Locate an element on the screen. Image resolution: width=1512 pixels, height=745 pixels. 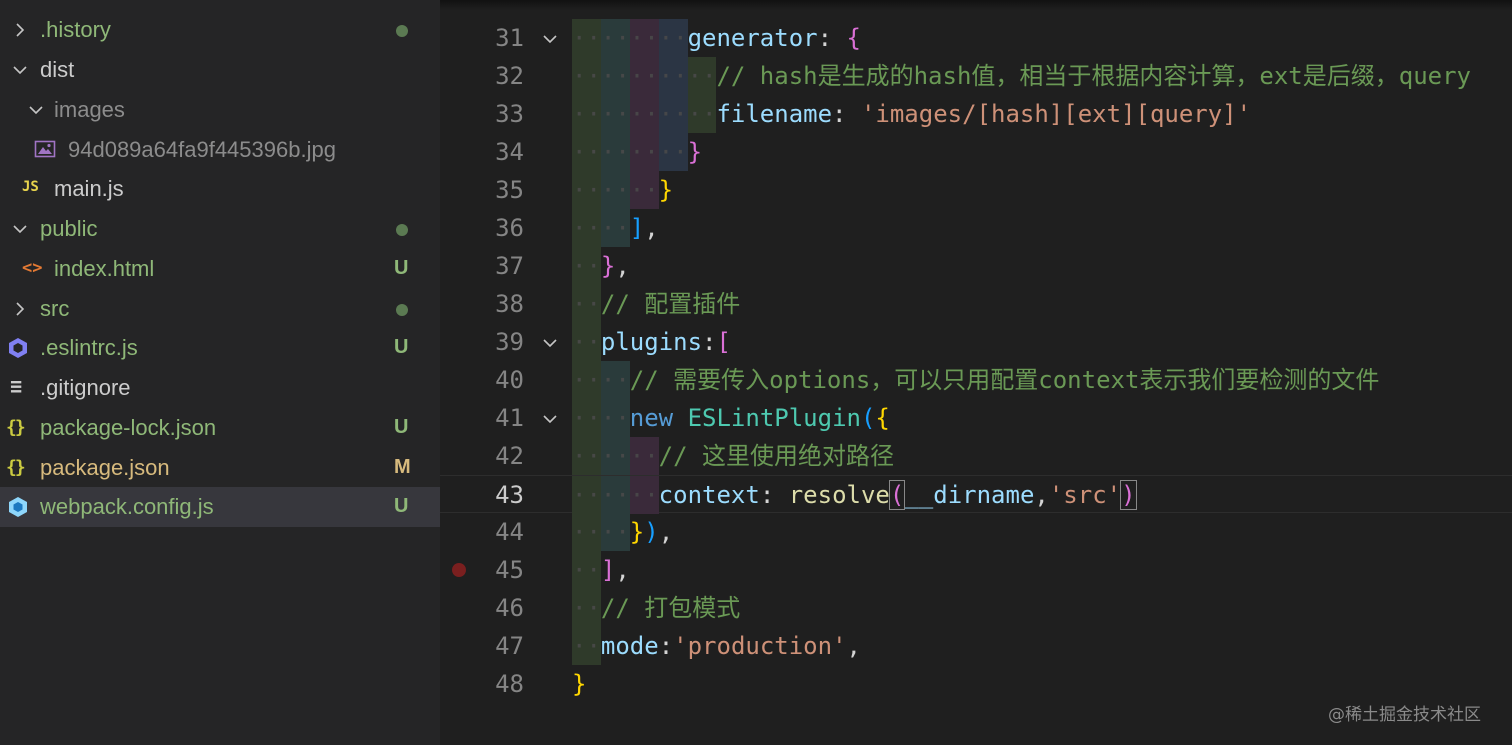
code-text: ·· ·· ·· ·· generator: { is located at coordinates (716, 38).